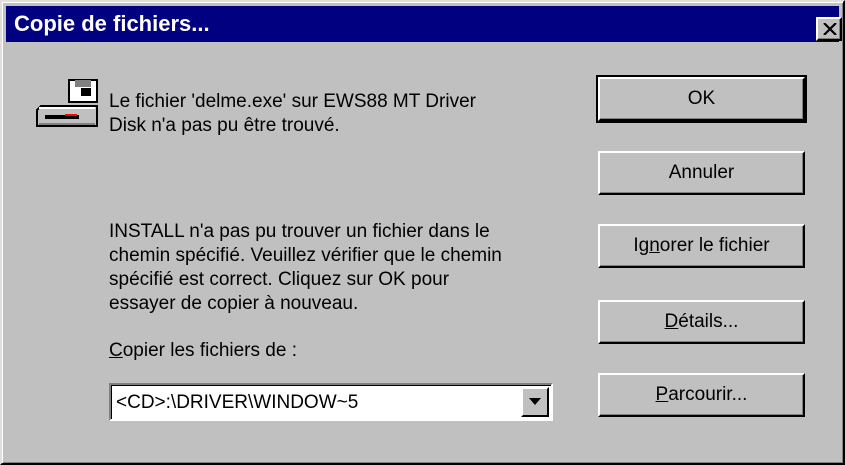  I want to click on close-button, so click(829, 29).